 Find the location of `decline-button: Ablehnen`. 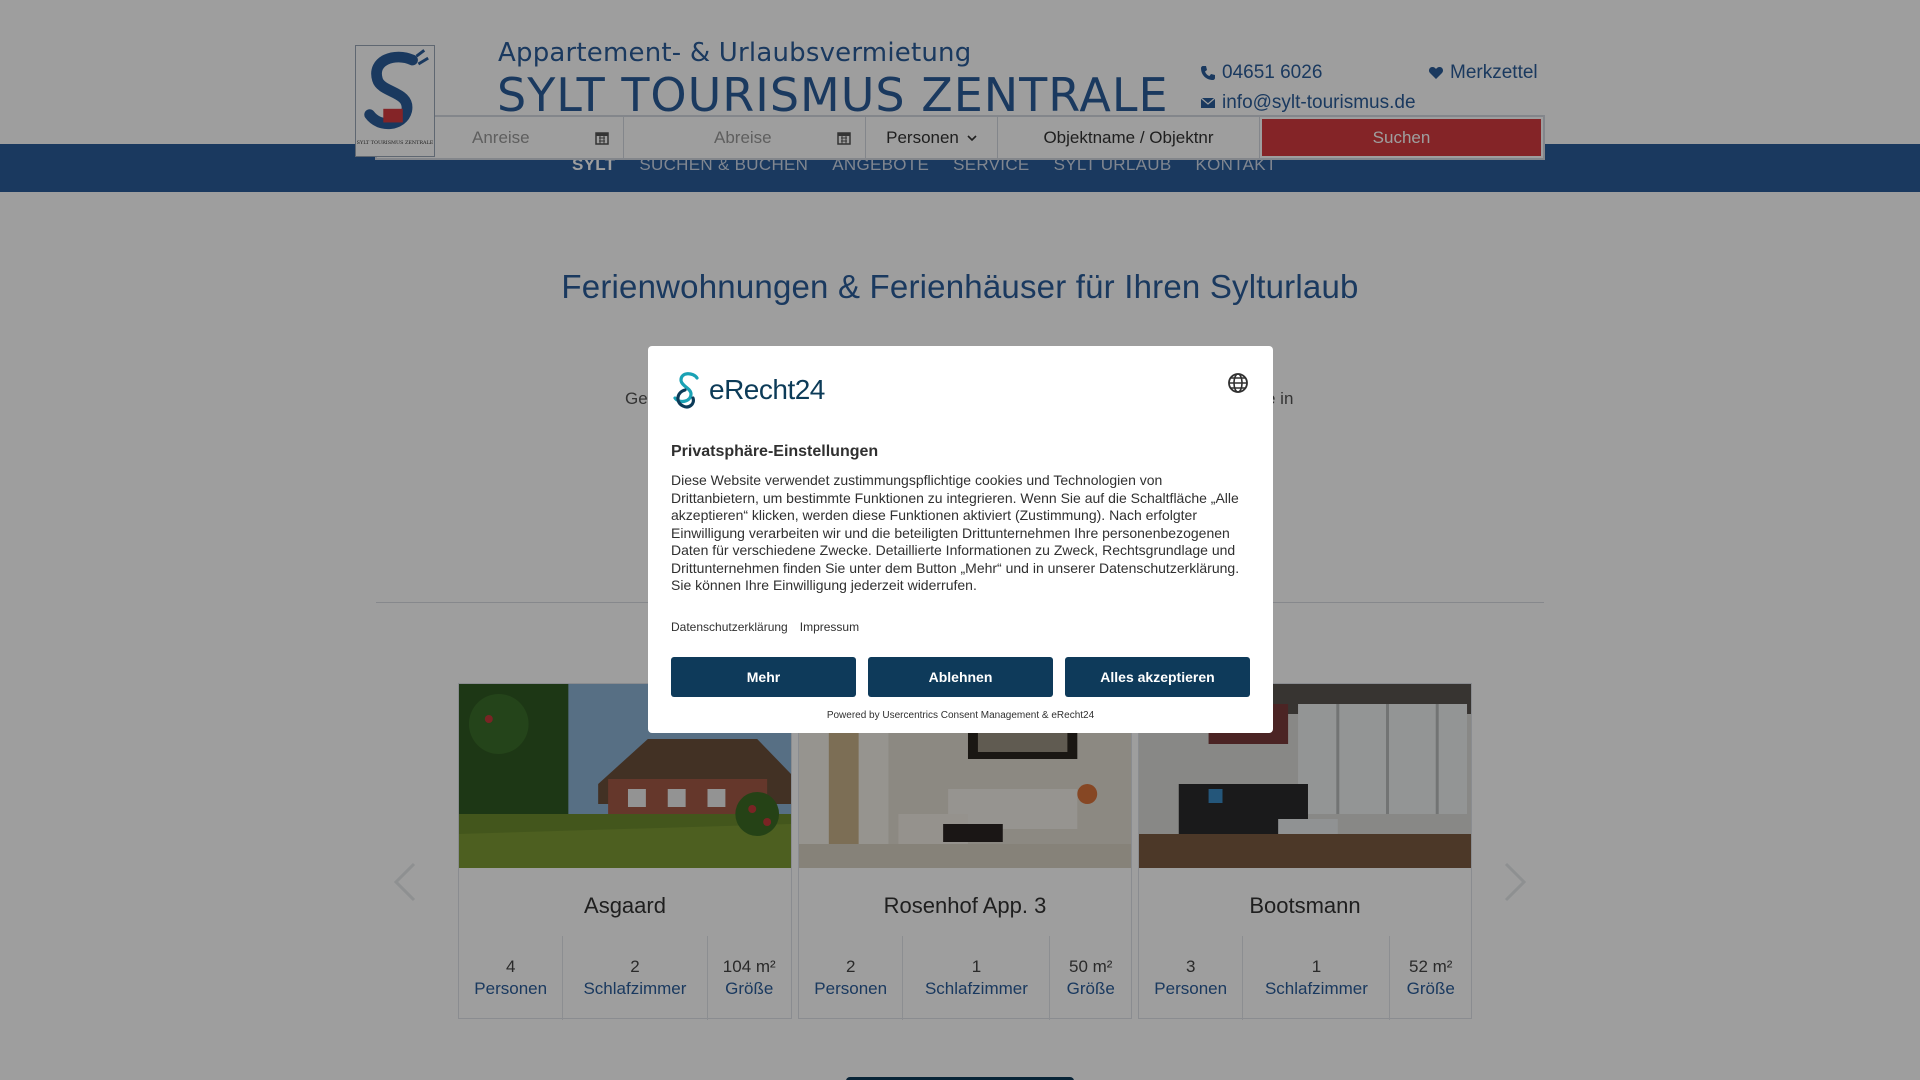

decline-button: Ablehnen is located at coordinates (960, 677).